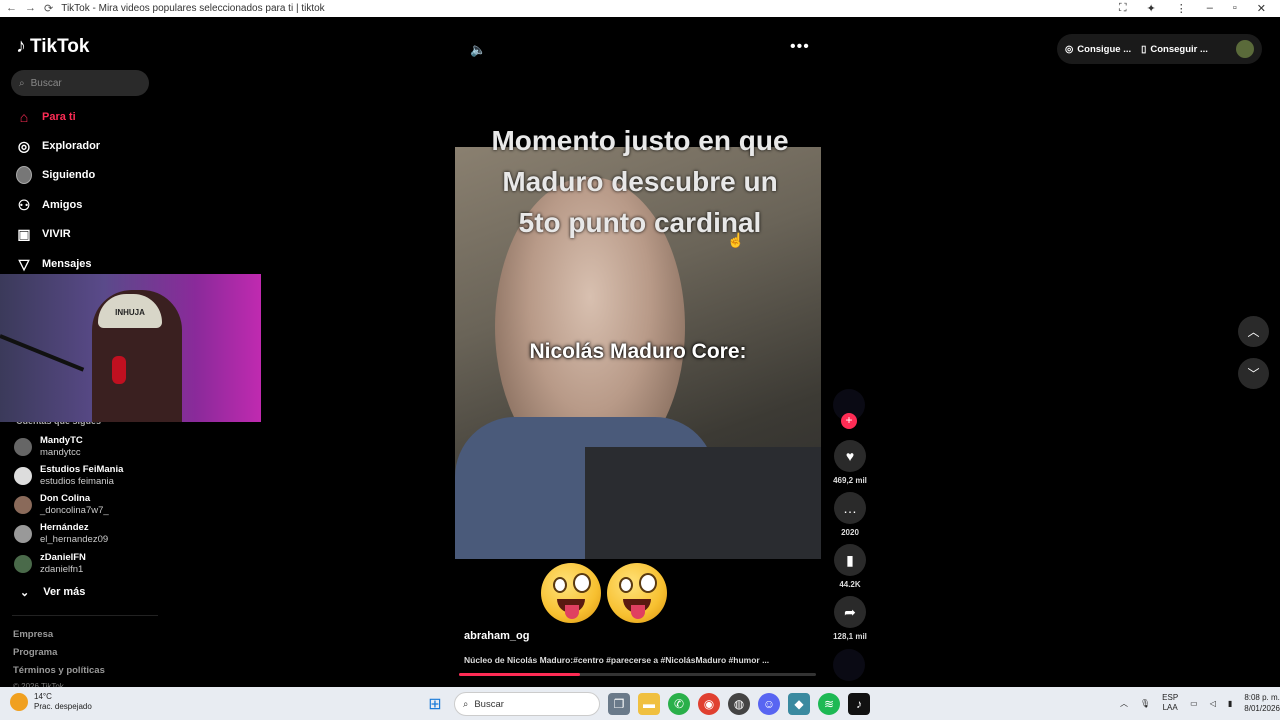  Describe the element at coordinates (1235, 8) in the screenshot. I see `maximize-icon: ▫` at that location.